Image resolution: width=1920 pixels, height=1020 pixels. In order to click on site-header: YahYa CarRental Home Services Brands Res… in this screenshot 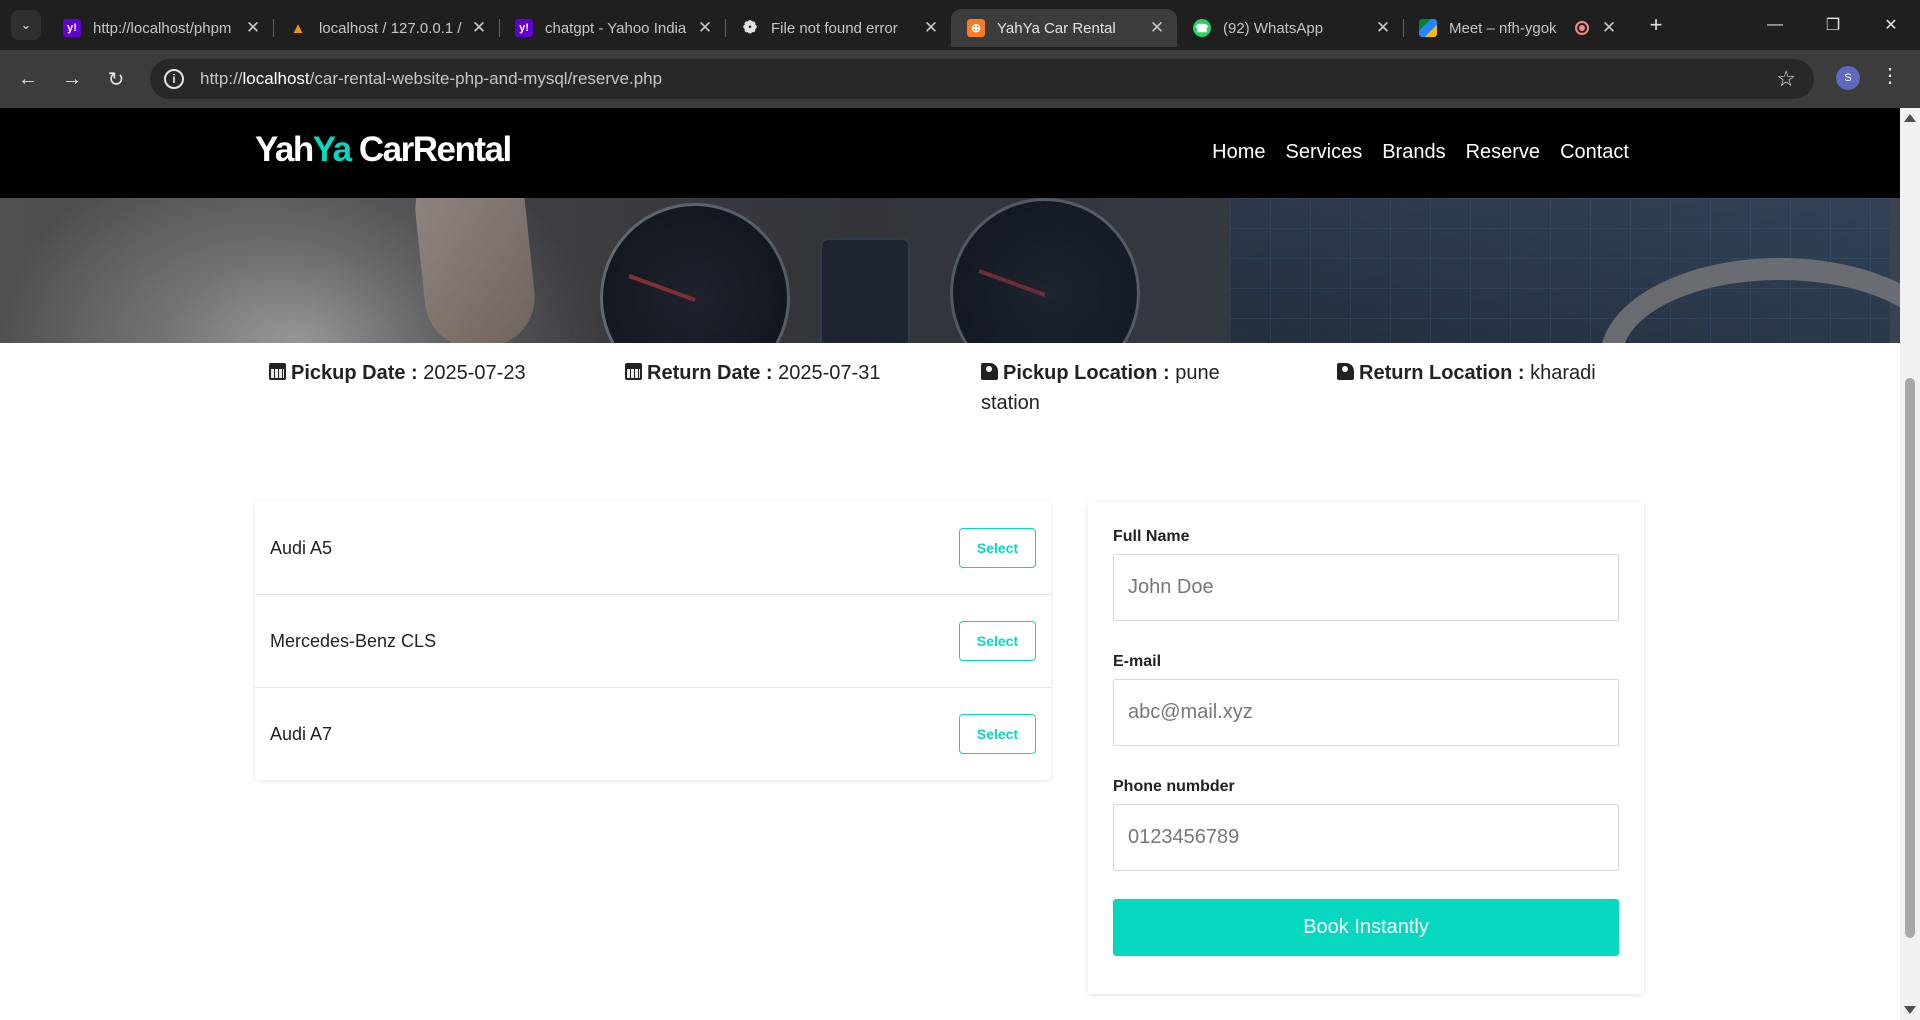, I will do `click(950, 153)`.